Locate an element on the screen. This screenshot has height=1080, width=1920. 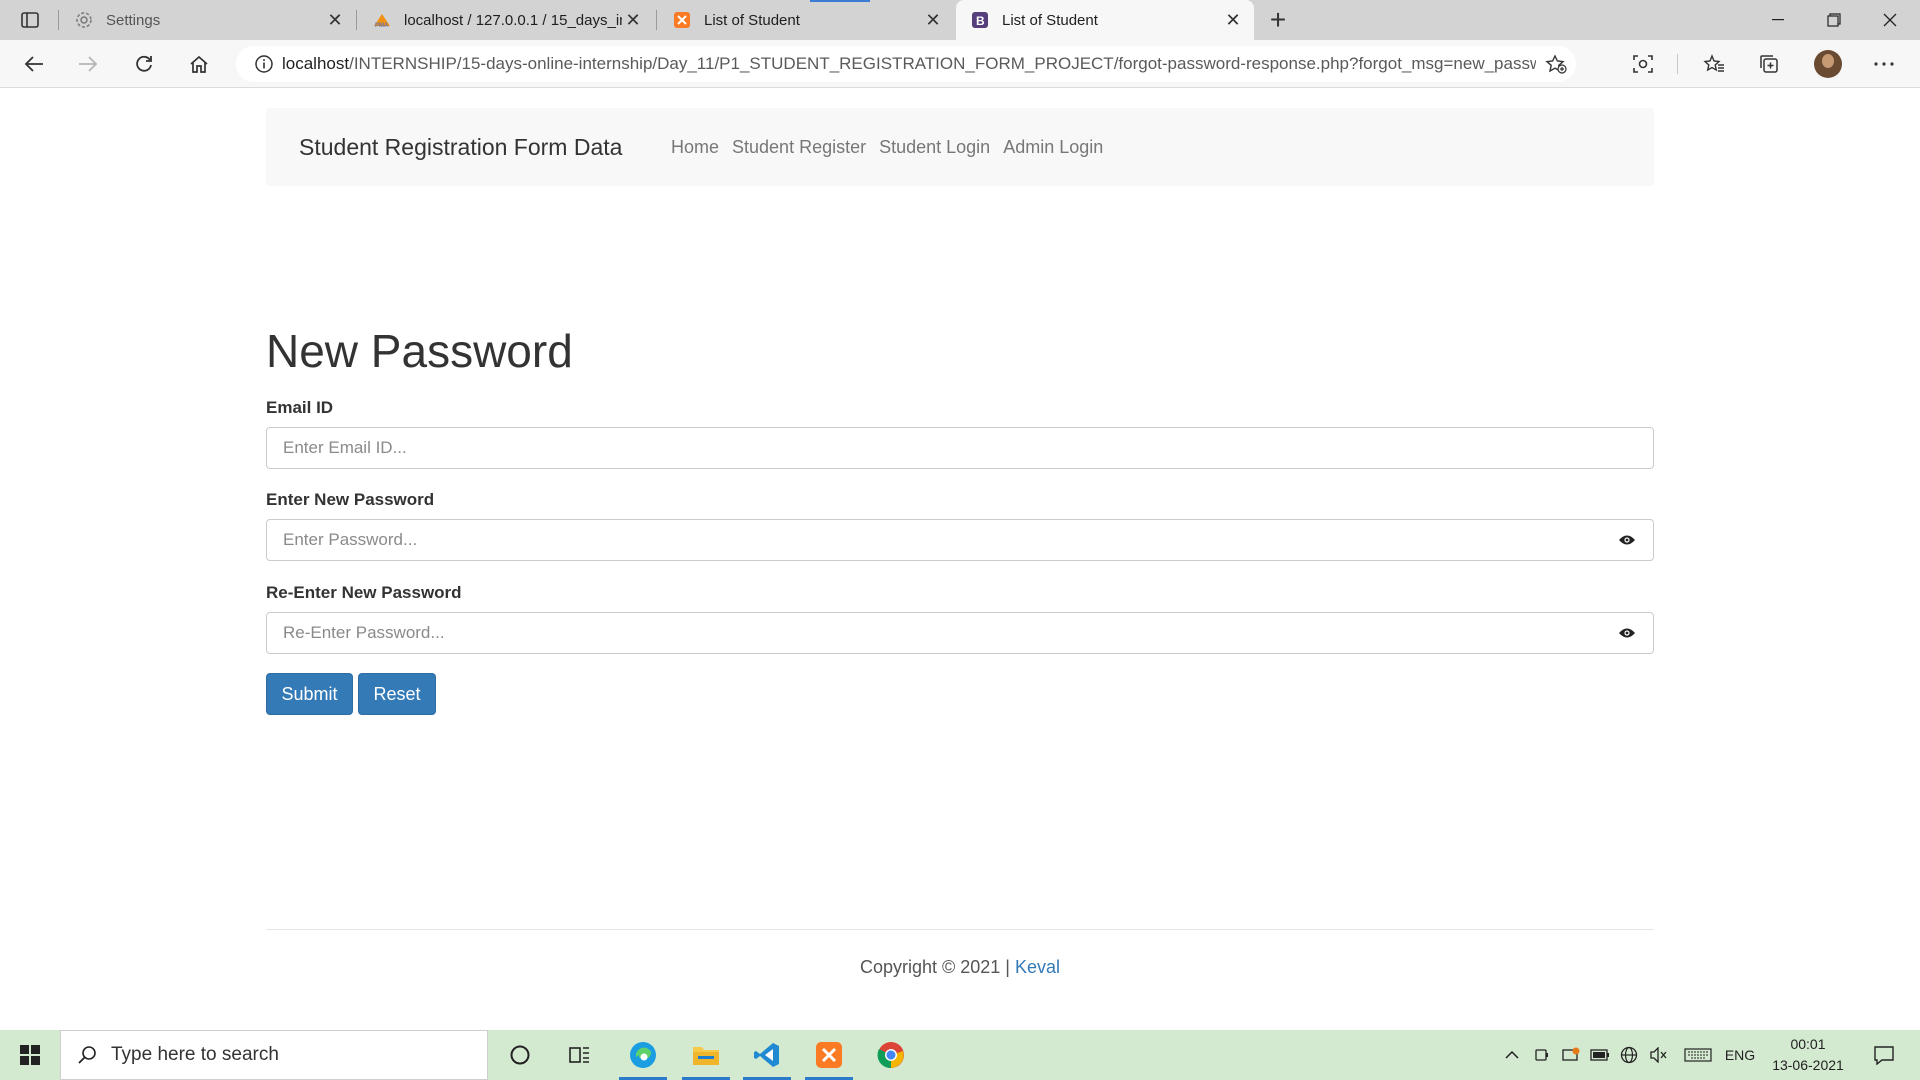
info-icon is located at coordinates (264, 64).